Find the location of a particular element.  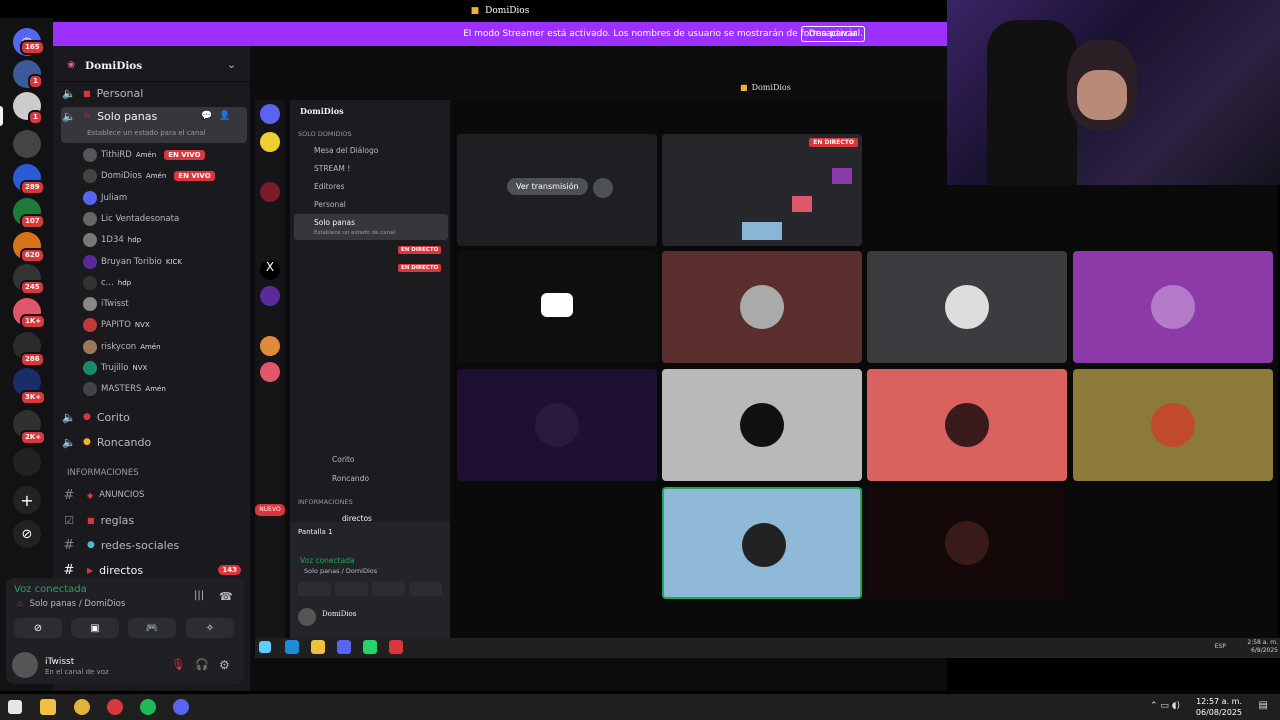

soundboard-icon: ||| is located at coordinates (199, 595).